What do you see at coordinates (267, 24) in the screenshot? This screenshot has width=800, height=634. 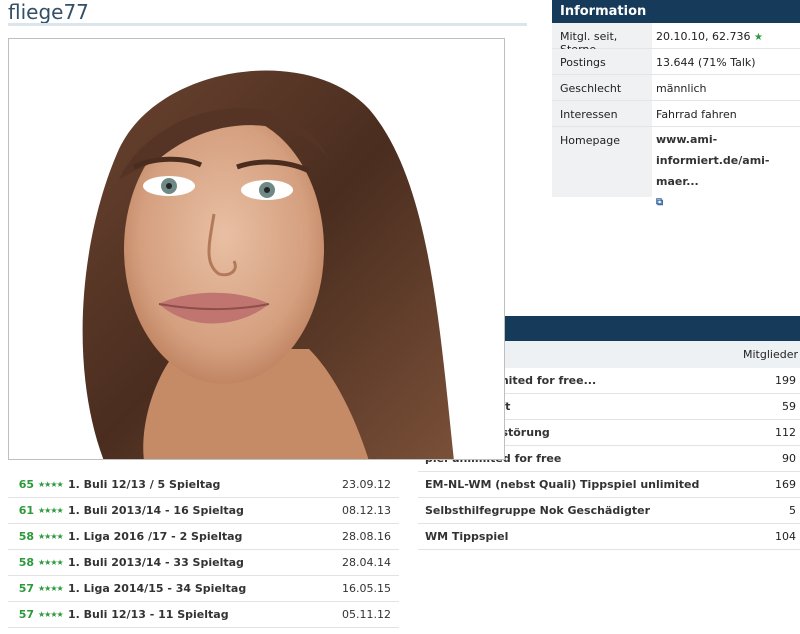 I see `title-underline` at bounding box center [267, 24].